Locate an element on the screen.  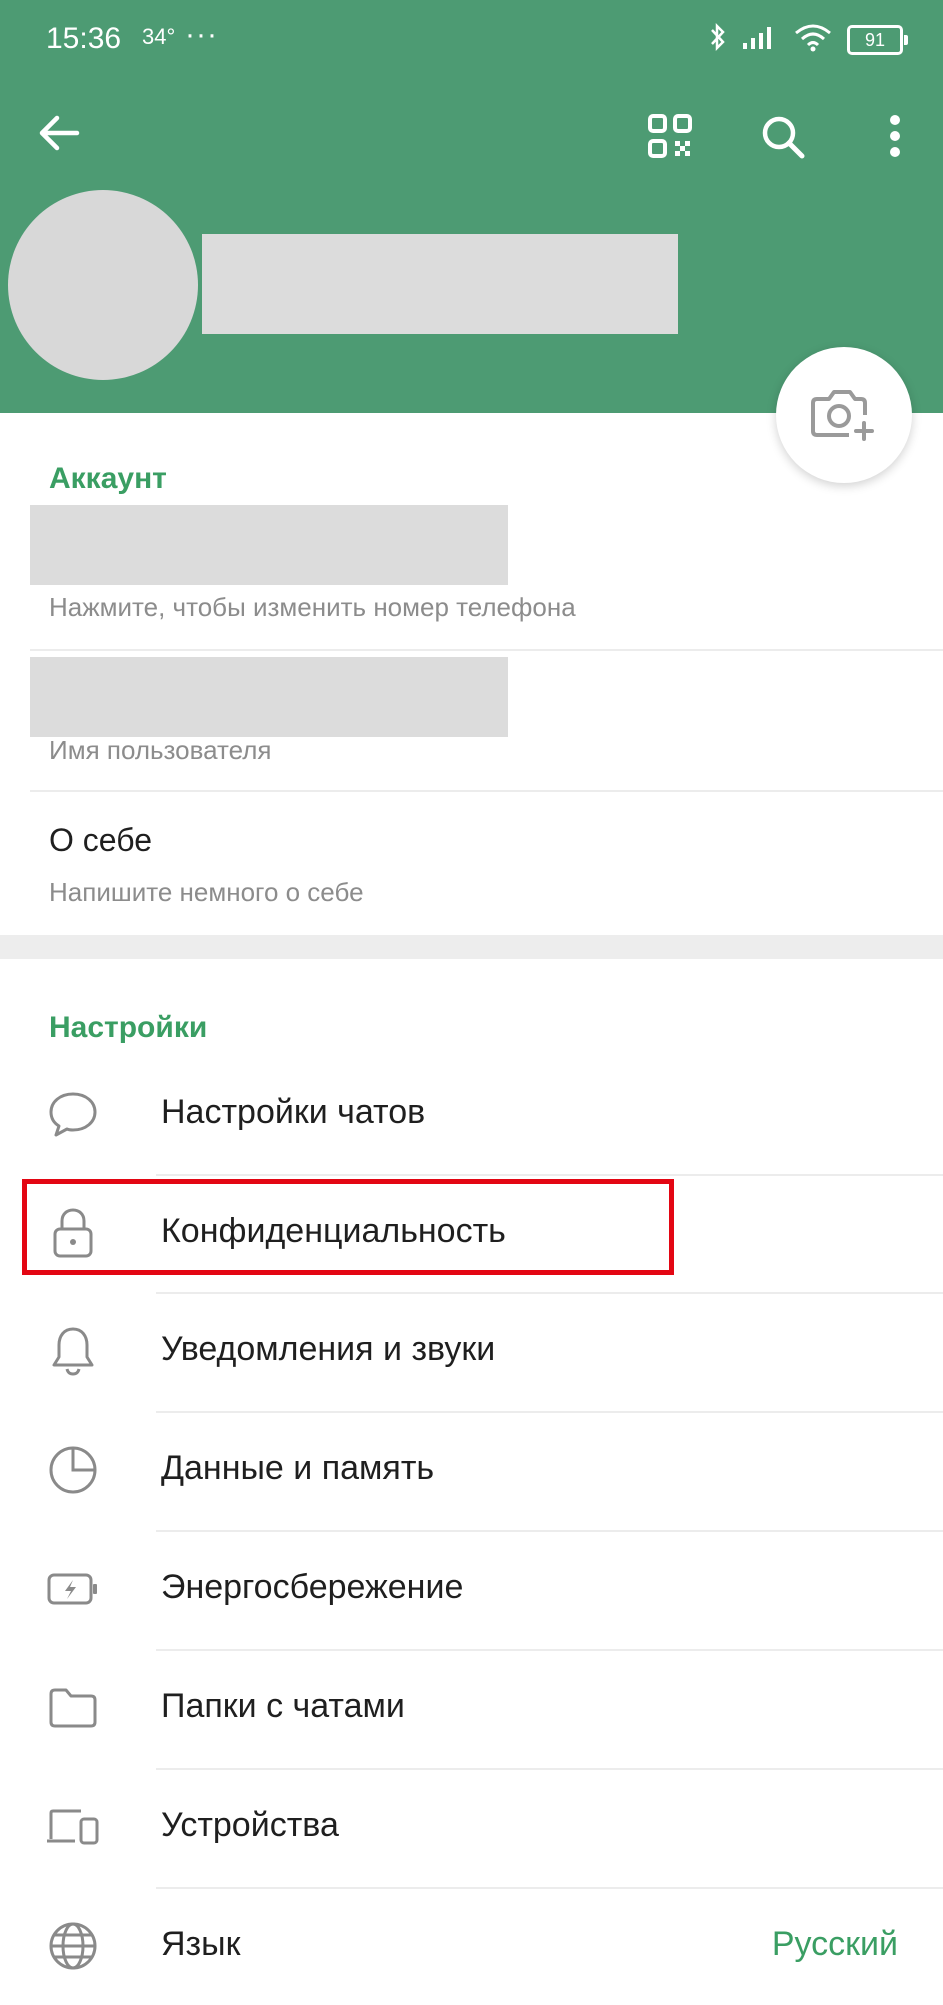
qr-code-icon is located at coordinates (670, 138).